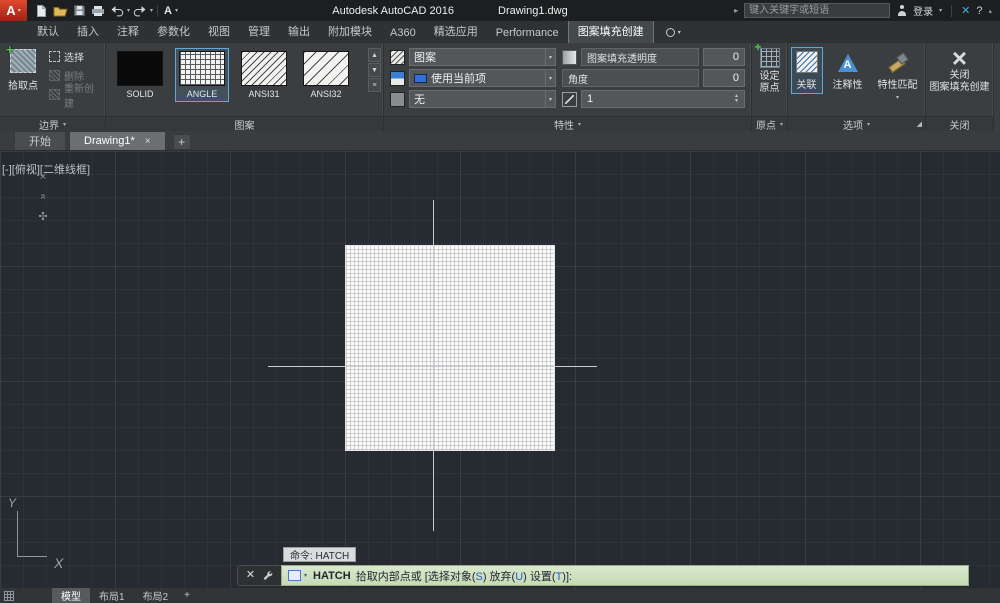 The image size is (1000, 603). I want to click on dialog-launcher-icon: ◢, so click(919, 124).